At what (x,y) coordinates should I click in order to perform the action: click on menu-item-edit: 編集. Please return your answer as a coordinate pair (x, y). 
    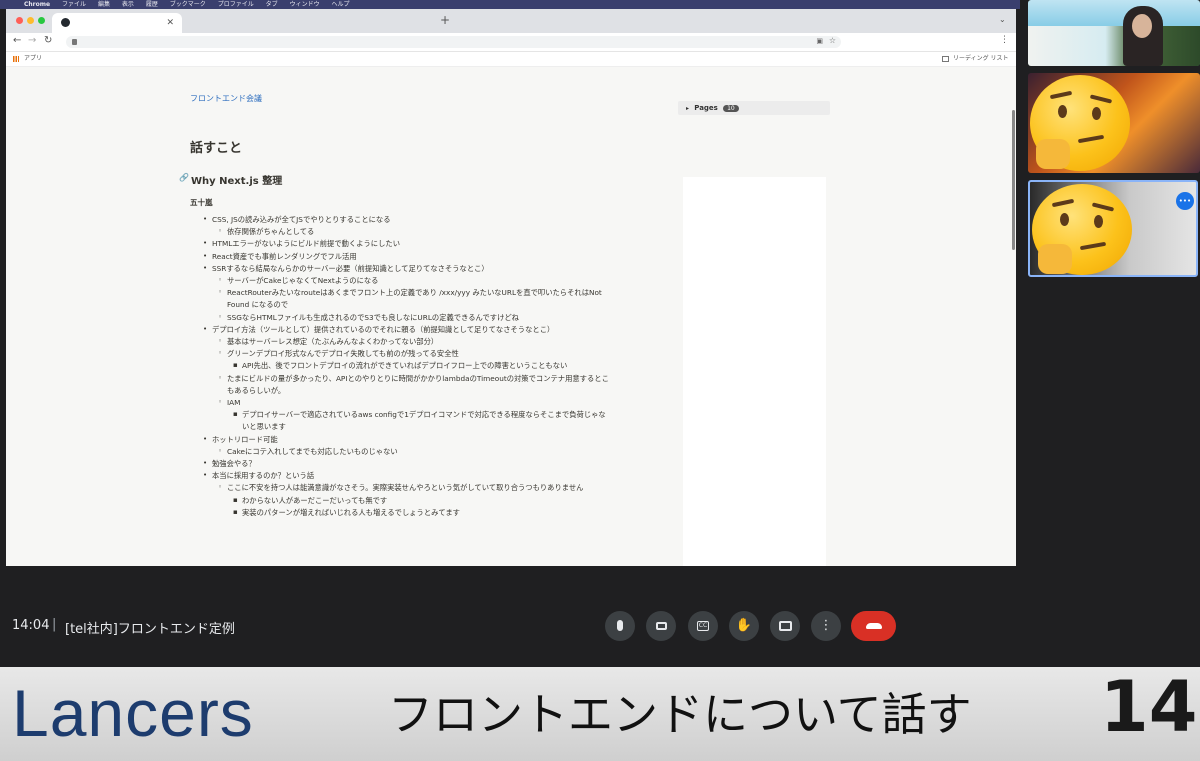
    Looking at the image, I should click on (104, 4).